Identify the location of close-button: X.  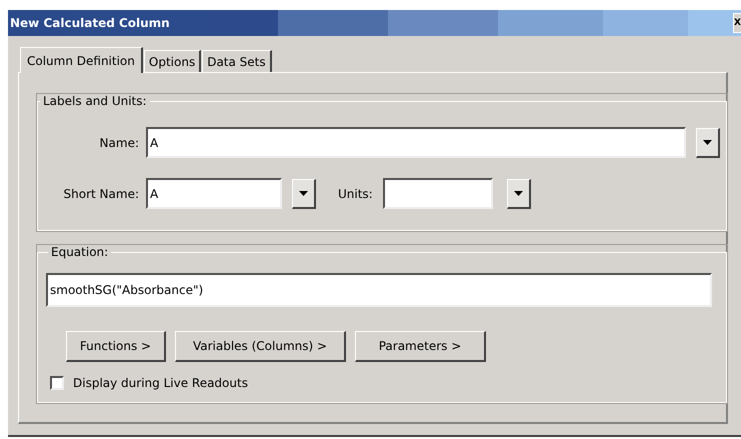
(737, 23).